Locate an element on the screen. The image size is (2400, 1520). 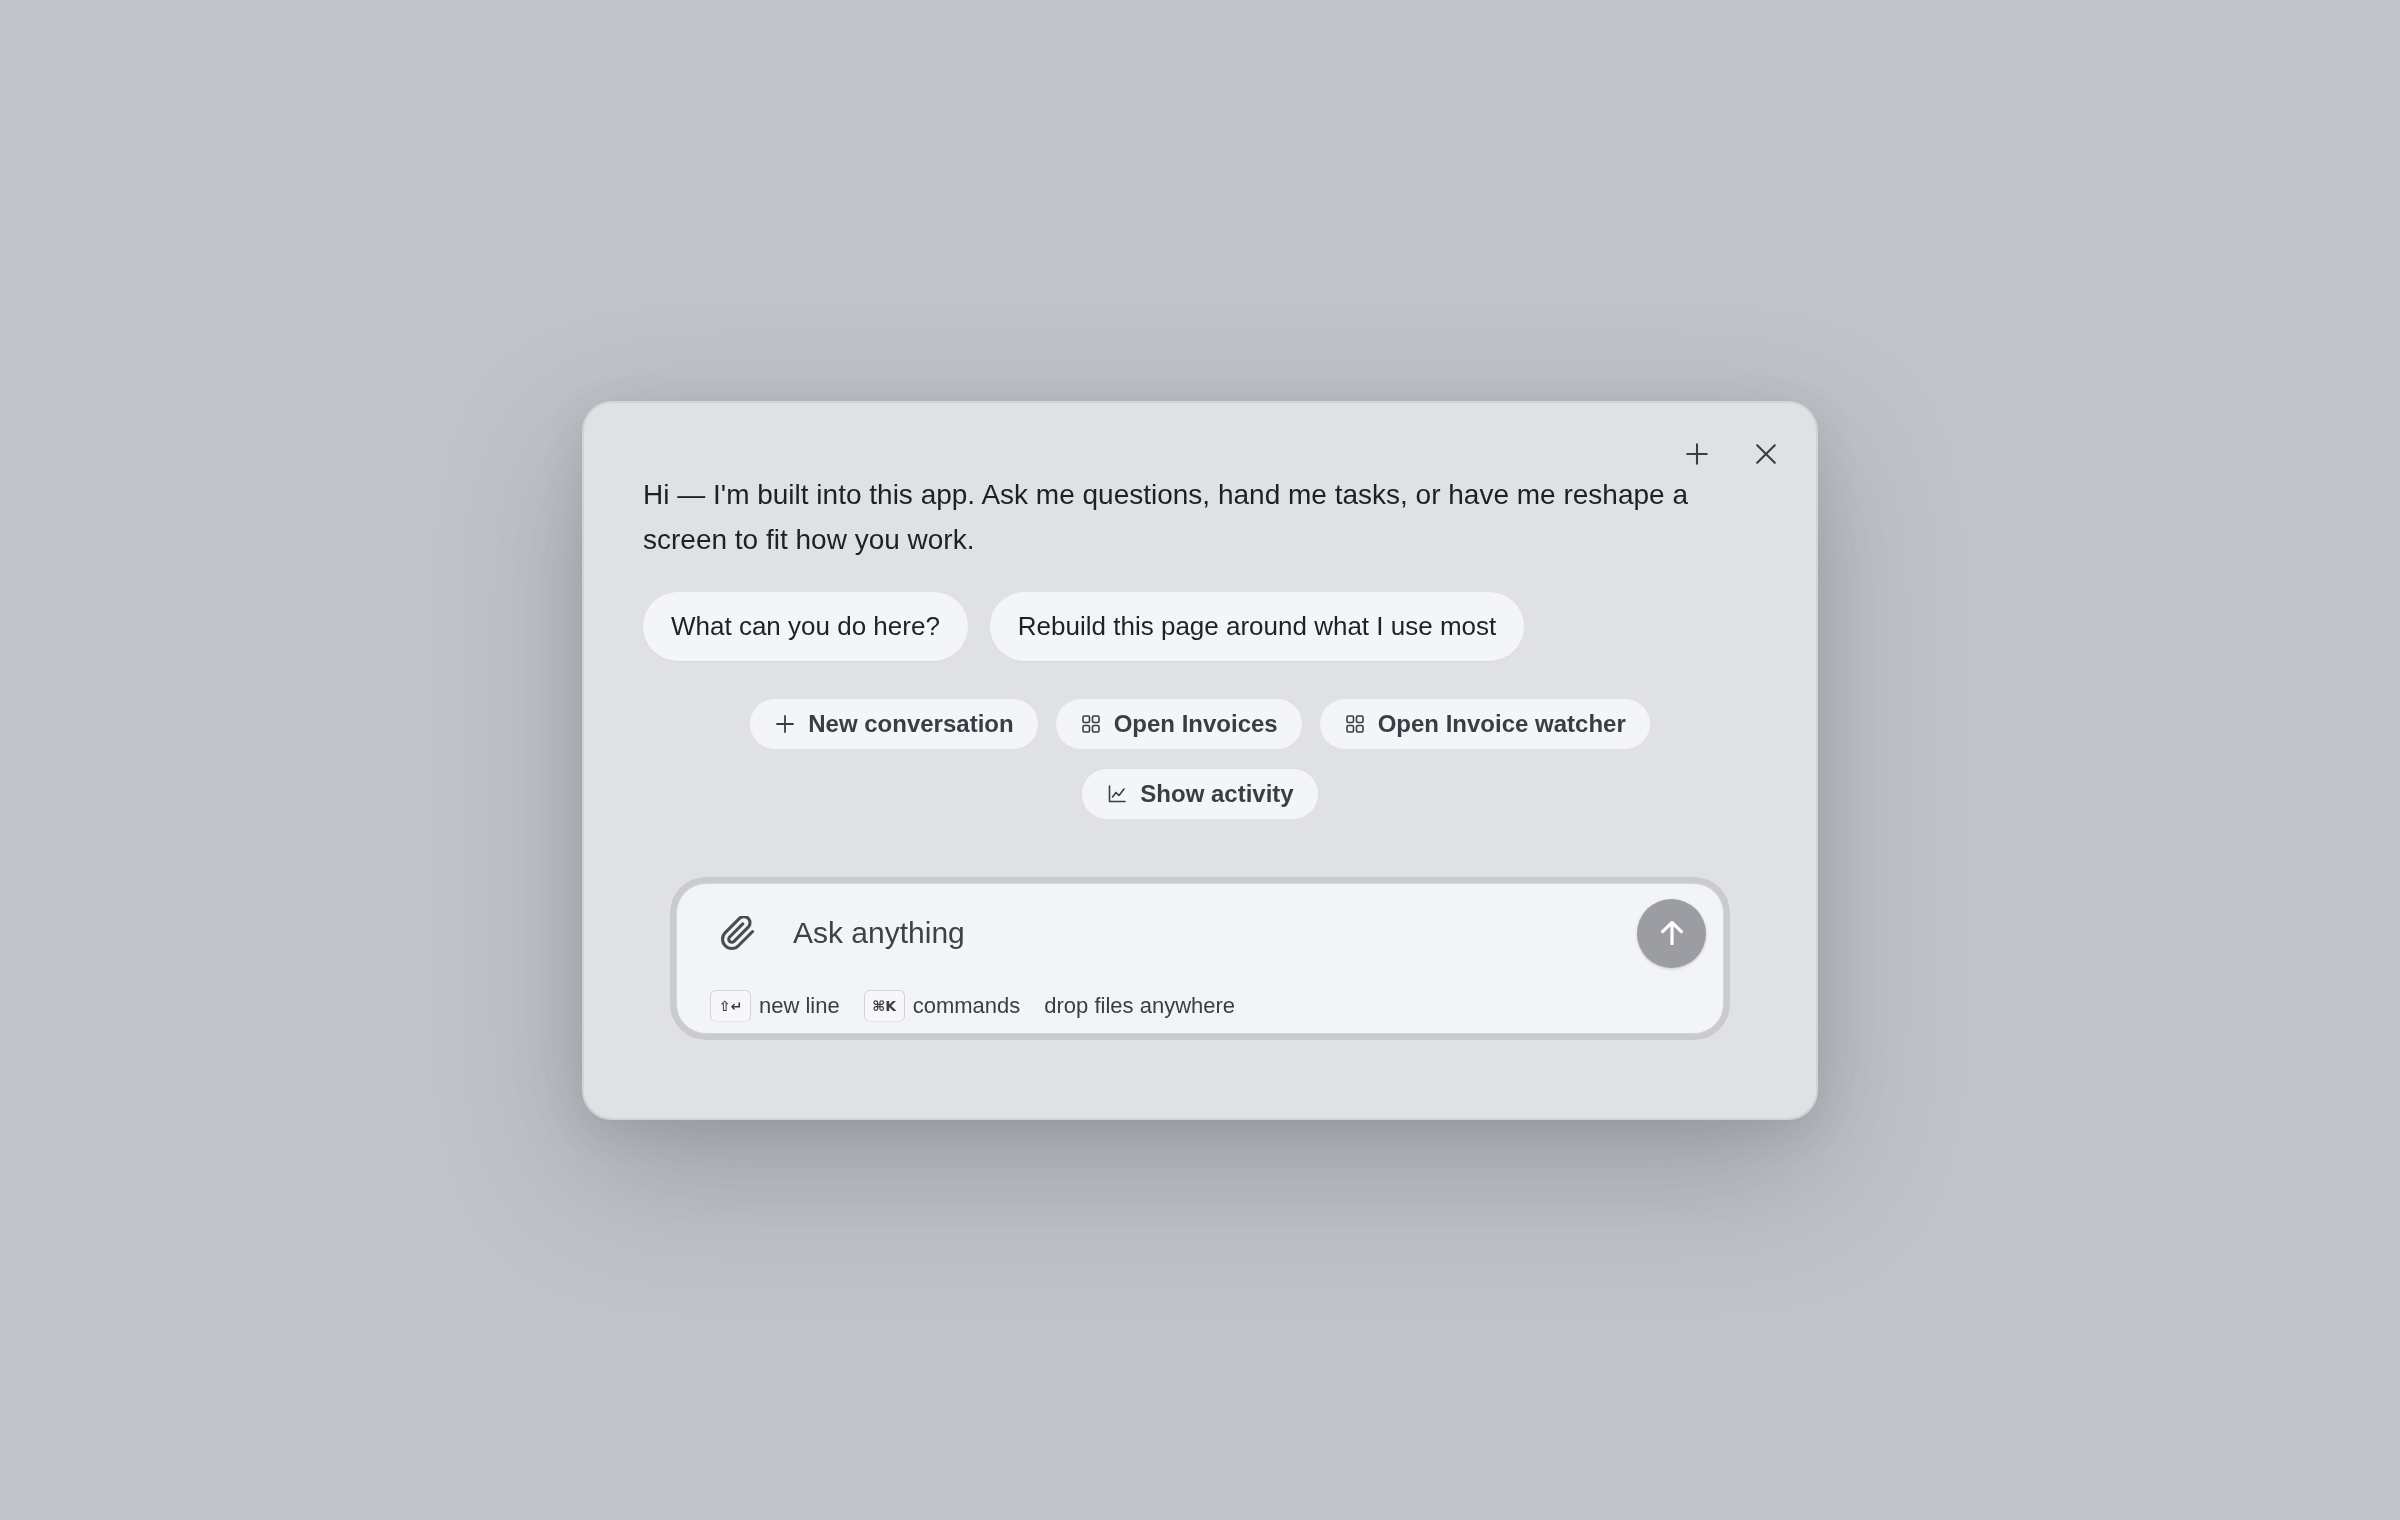
action-chip: Open Invoice watcher is located at coordinates (1484, 723).